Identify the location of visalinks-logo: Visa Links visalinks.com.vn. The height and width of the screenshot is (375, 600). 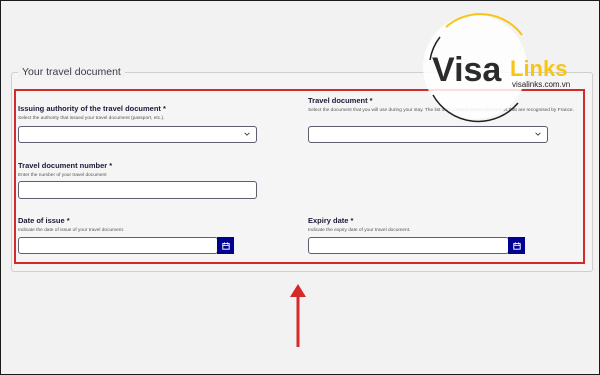
(496, 68).